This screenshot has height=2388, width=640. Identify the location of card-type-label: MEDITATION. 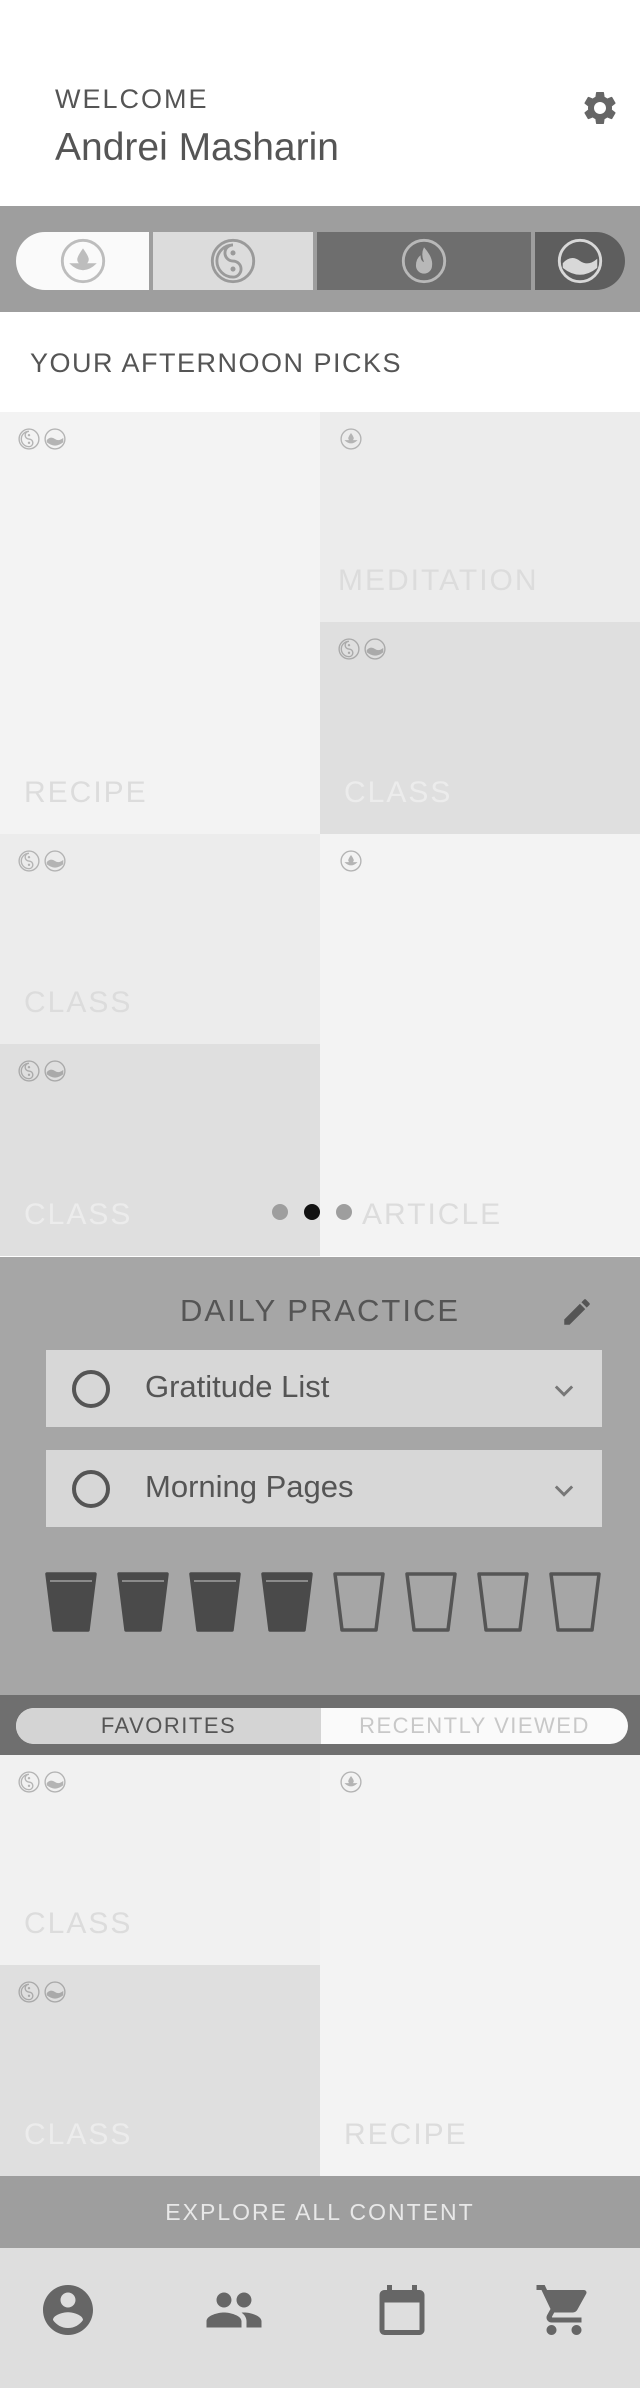
(438, 580).